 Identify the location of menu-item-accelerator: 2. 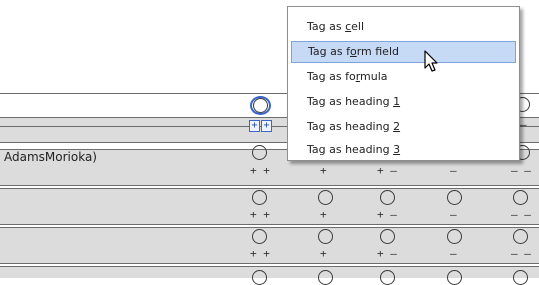
(397, 126).